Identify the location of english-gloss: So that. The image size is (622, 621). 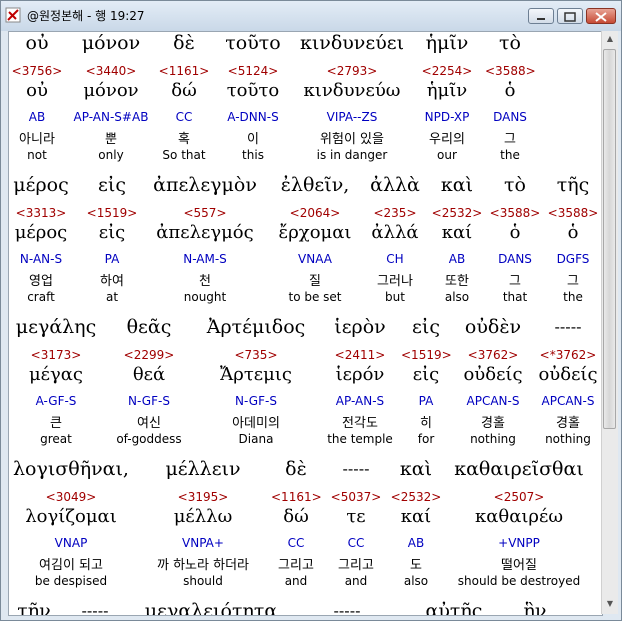
(184, 155).